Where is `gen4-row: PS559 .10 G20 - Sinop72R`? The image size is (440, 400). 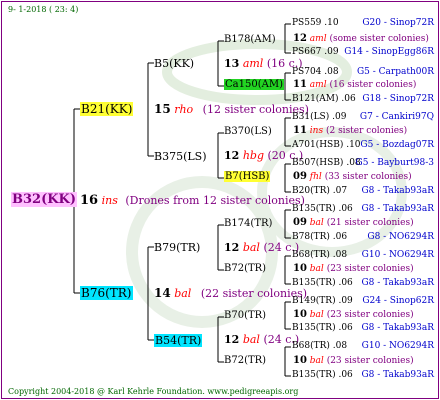 gen4-row: PS559 .10 G20 - Sinop72R is located at coordinates (363, 23).